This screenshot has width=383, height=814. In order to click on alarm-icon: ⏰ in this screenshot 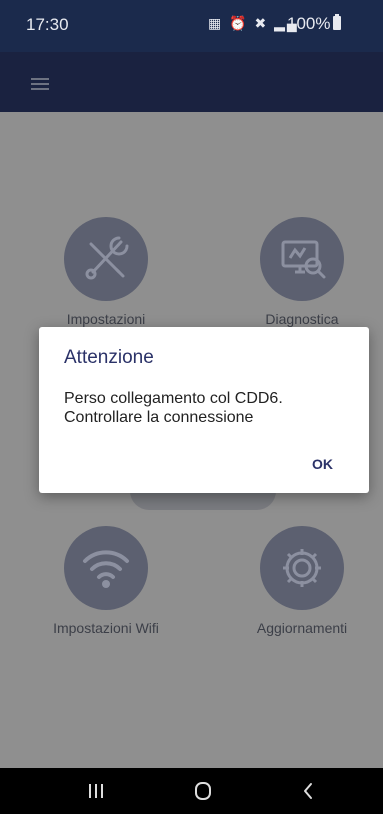, I will do `click(239, 23)`.